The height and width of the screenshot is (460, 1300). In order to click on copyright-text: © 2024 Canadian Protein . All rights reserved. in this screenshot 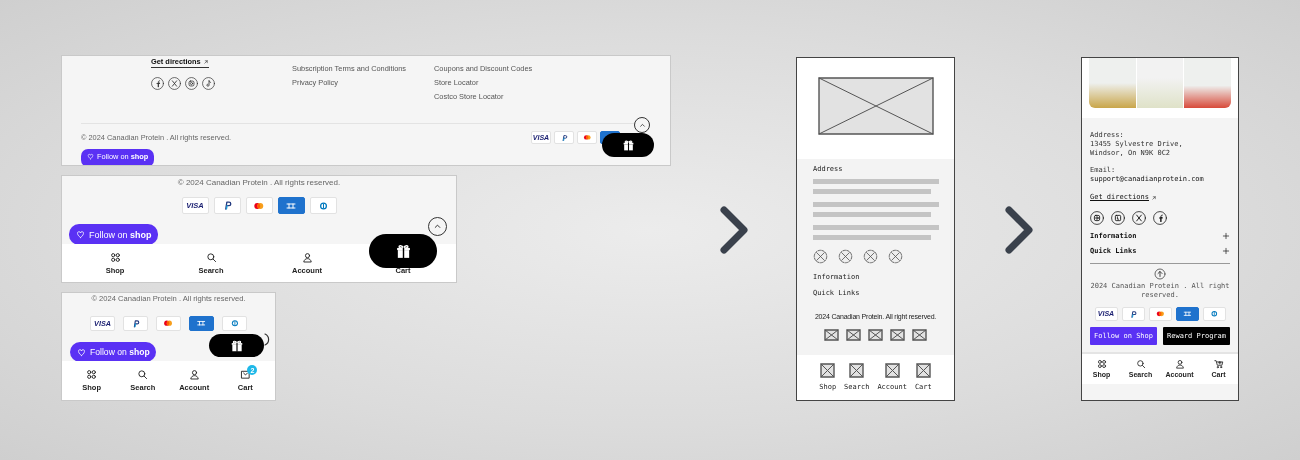, I will do `click(259, 182)`.